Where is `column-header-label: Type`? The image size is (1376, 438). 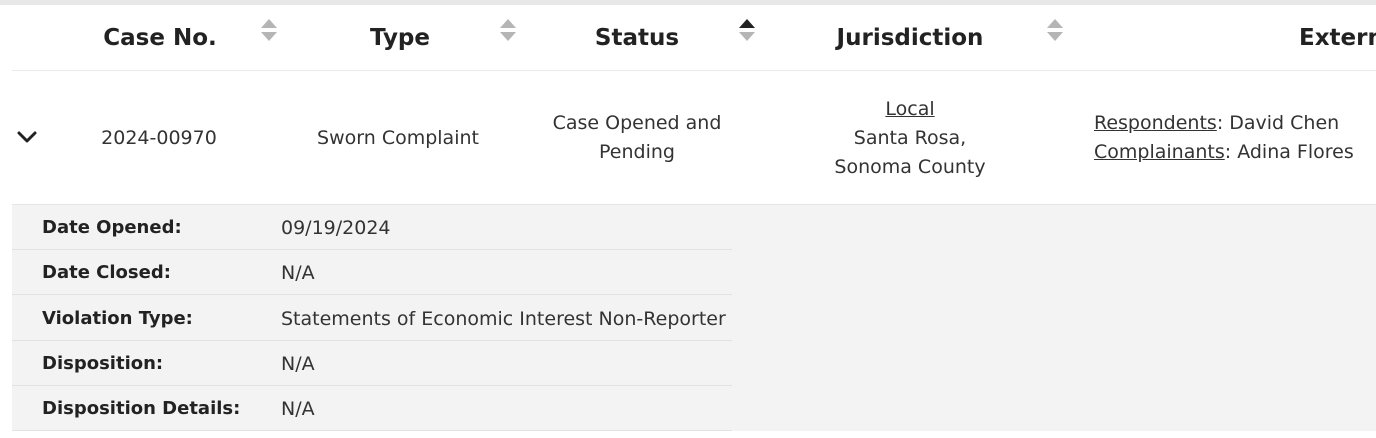 column-header-label: Type is located at coordinates (399, 38).